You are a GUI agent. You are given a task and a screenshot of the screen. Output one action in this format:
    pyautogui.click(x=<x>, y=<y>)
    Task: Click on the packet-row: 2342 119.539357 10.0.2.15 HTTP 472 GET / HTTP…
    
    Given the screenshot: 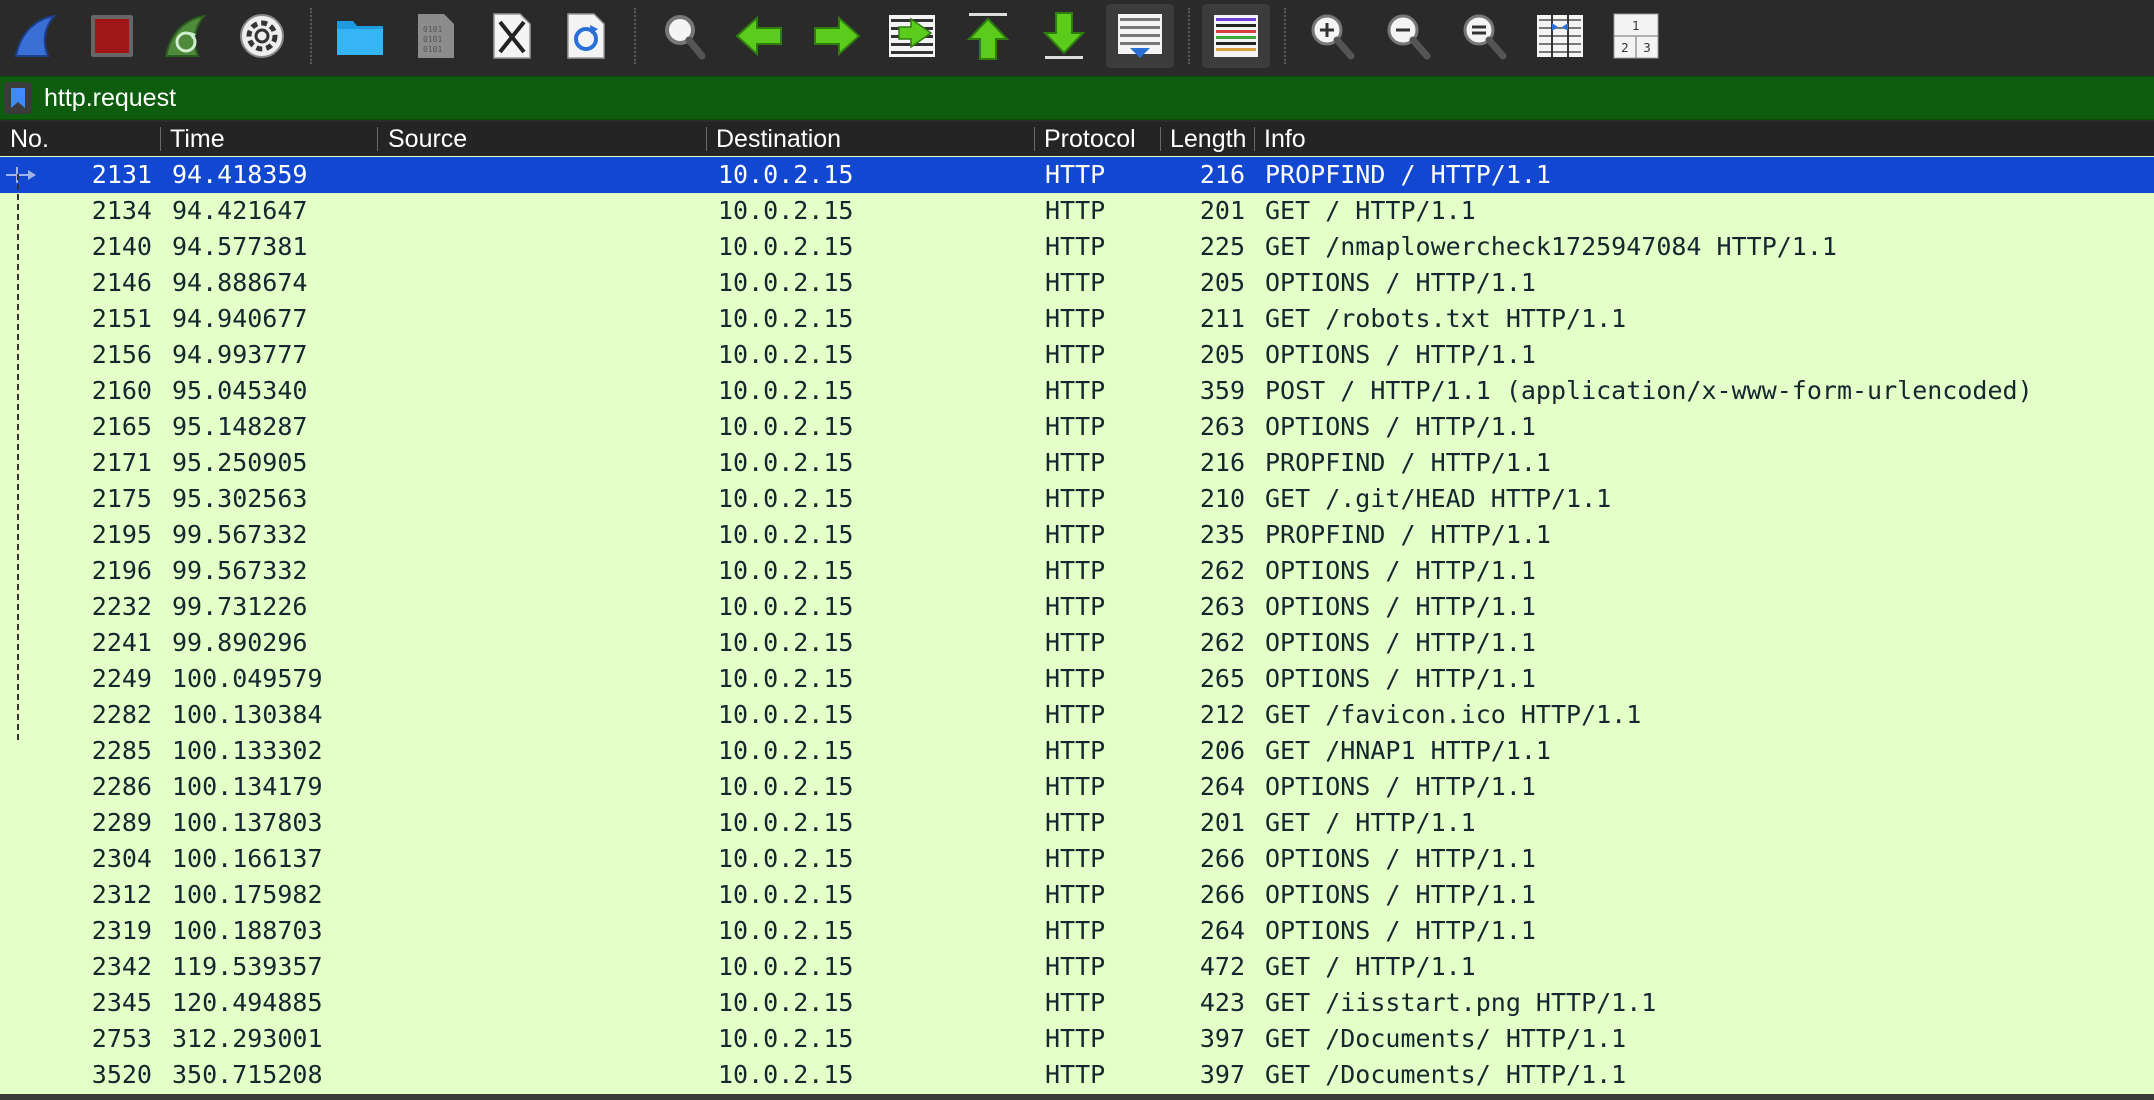 What is the action you would take?
    pyautogui.click(x=1077, y=967)
    